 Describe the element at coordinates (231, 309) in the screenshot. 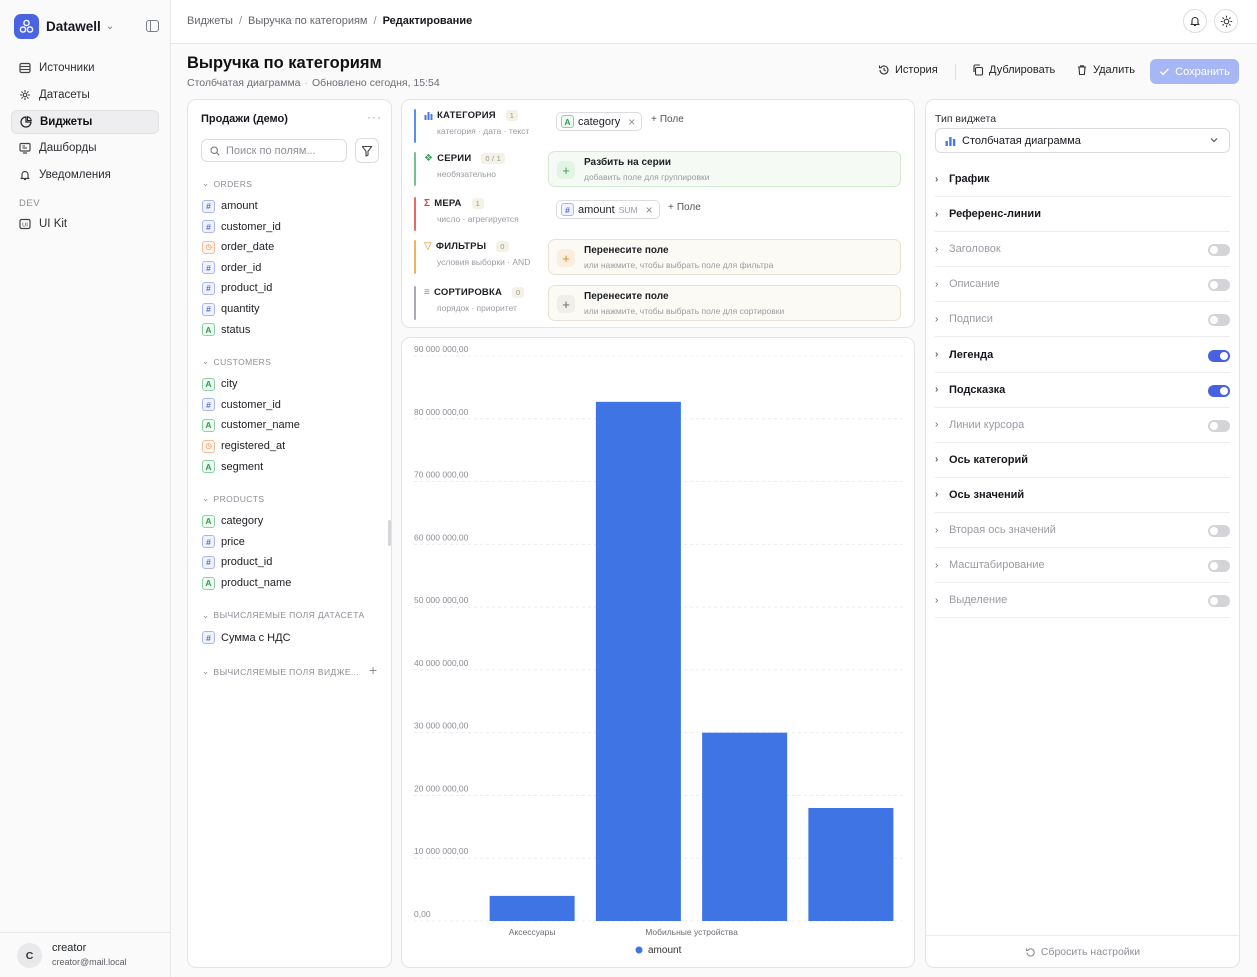

I see `field-item: # quantity` at that location.